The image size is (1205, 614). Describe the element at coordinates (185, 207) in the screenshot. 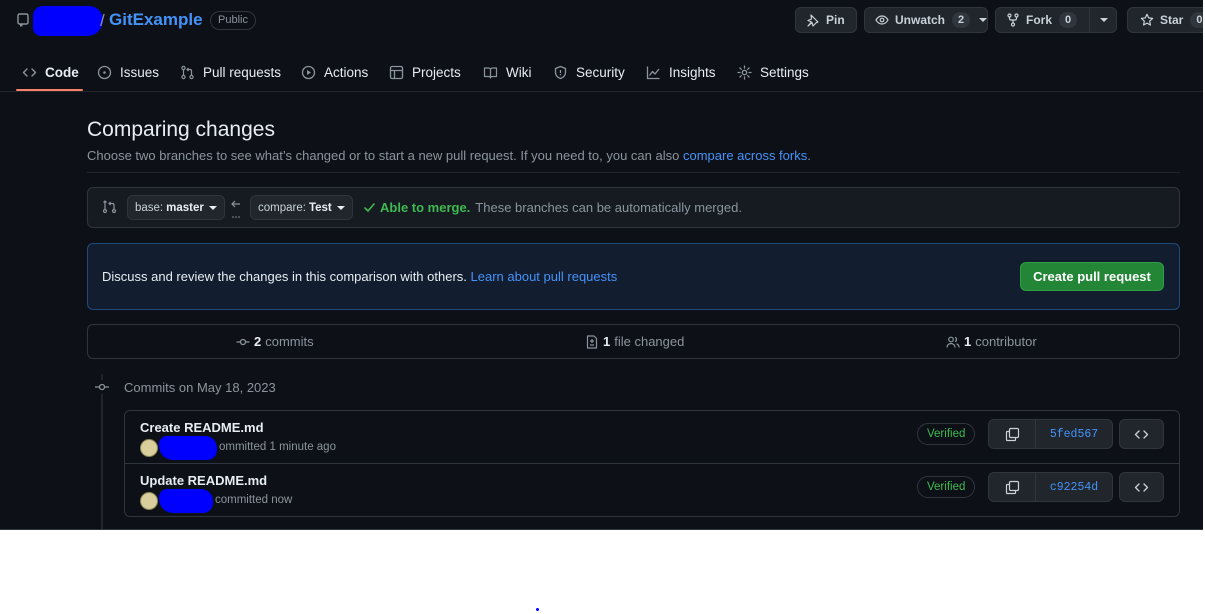

I see `base-value: master` at that location.